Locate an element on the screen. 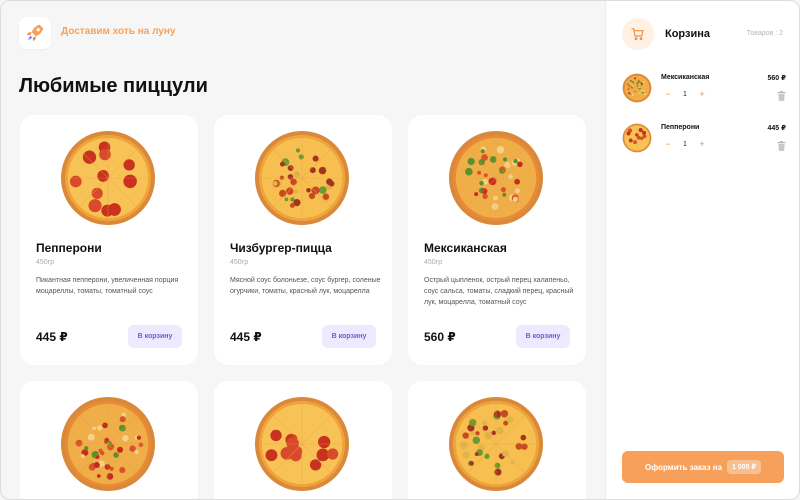 This screenshot has width=800, height=500. rocket-icon is located at coordinates (35, 33).